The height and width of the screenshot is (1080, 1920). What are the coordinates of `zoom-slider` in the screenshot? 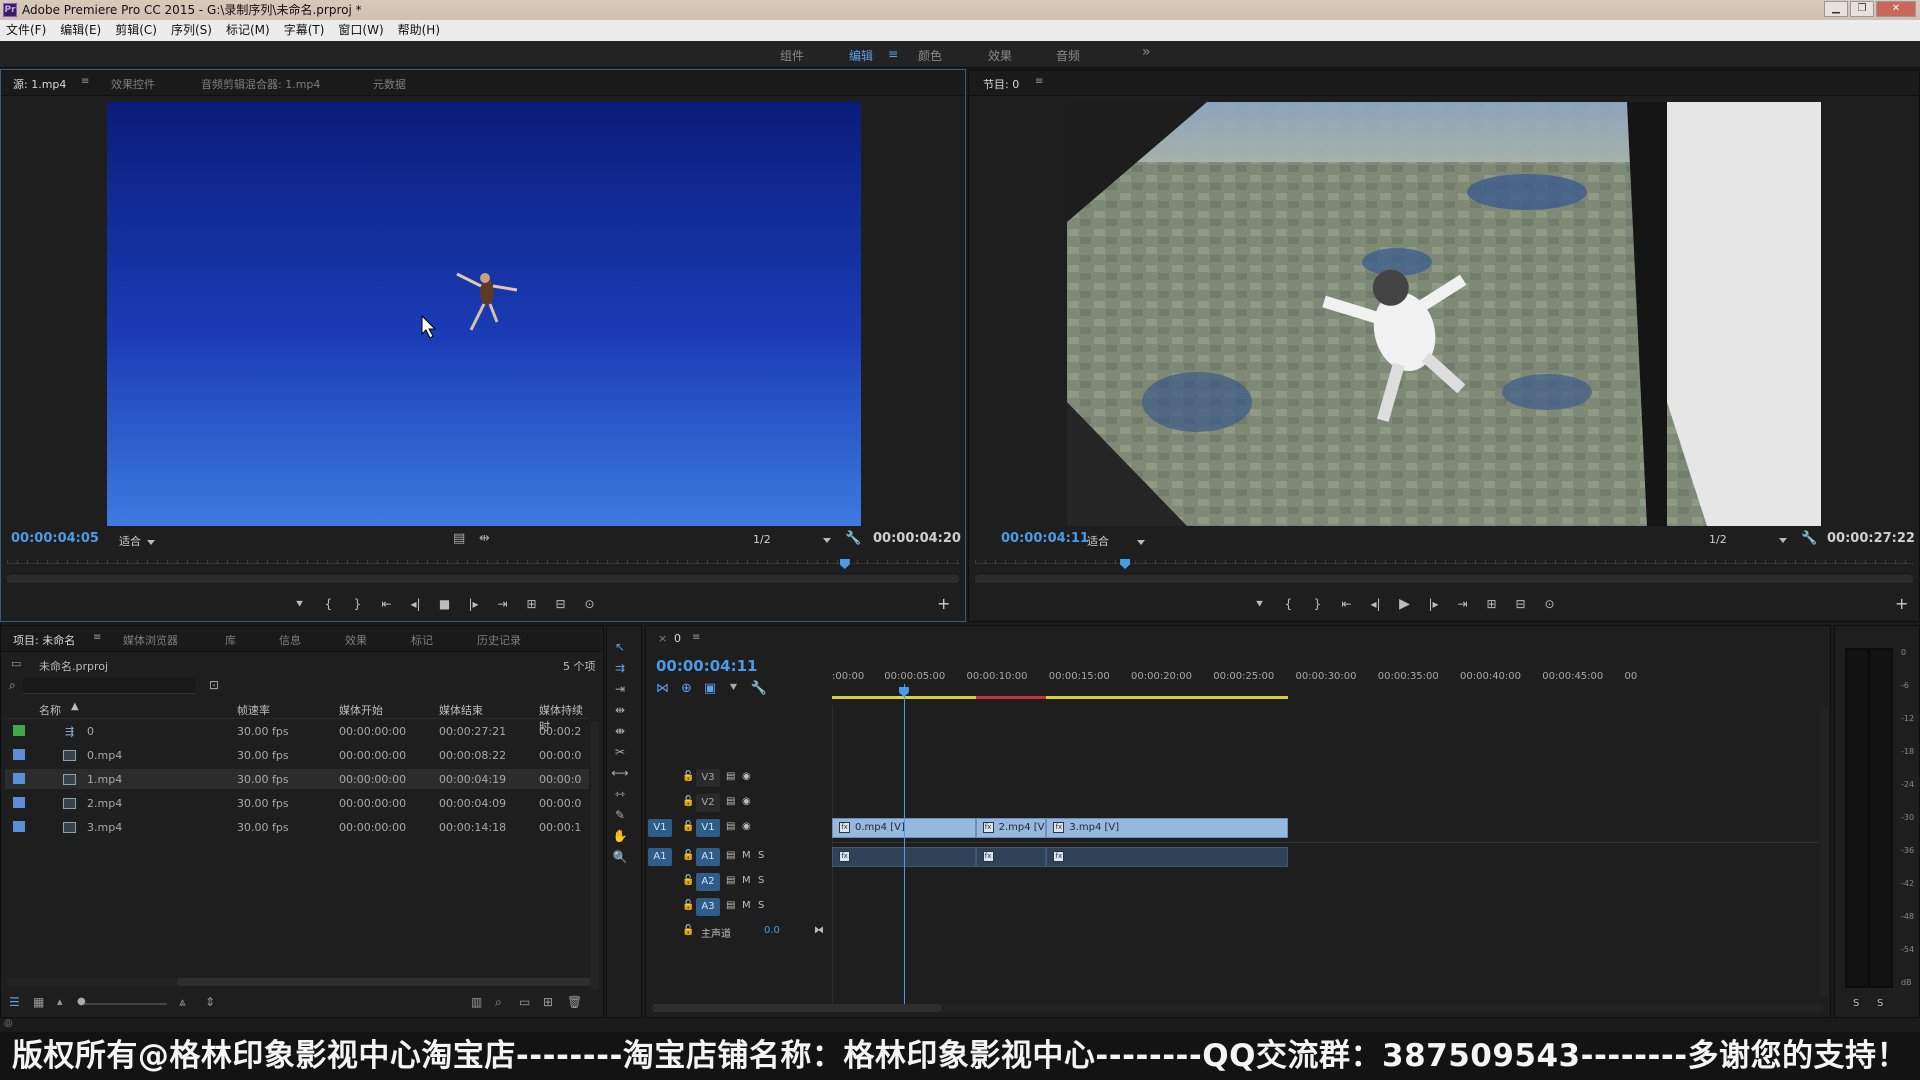 It's located at (124, 1004).